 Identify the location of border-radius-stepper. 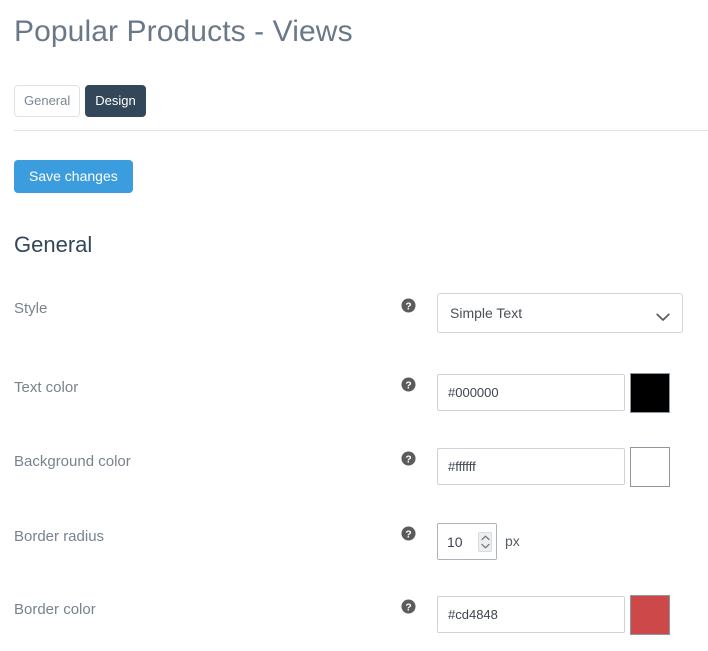
(467, 541).